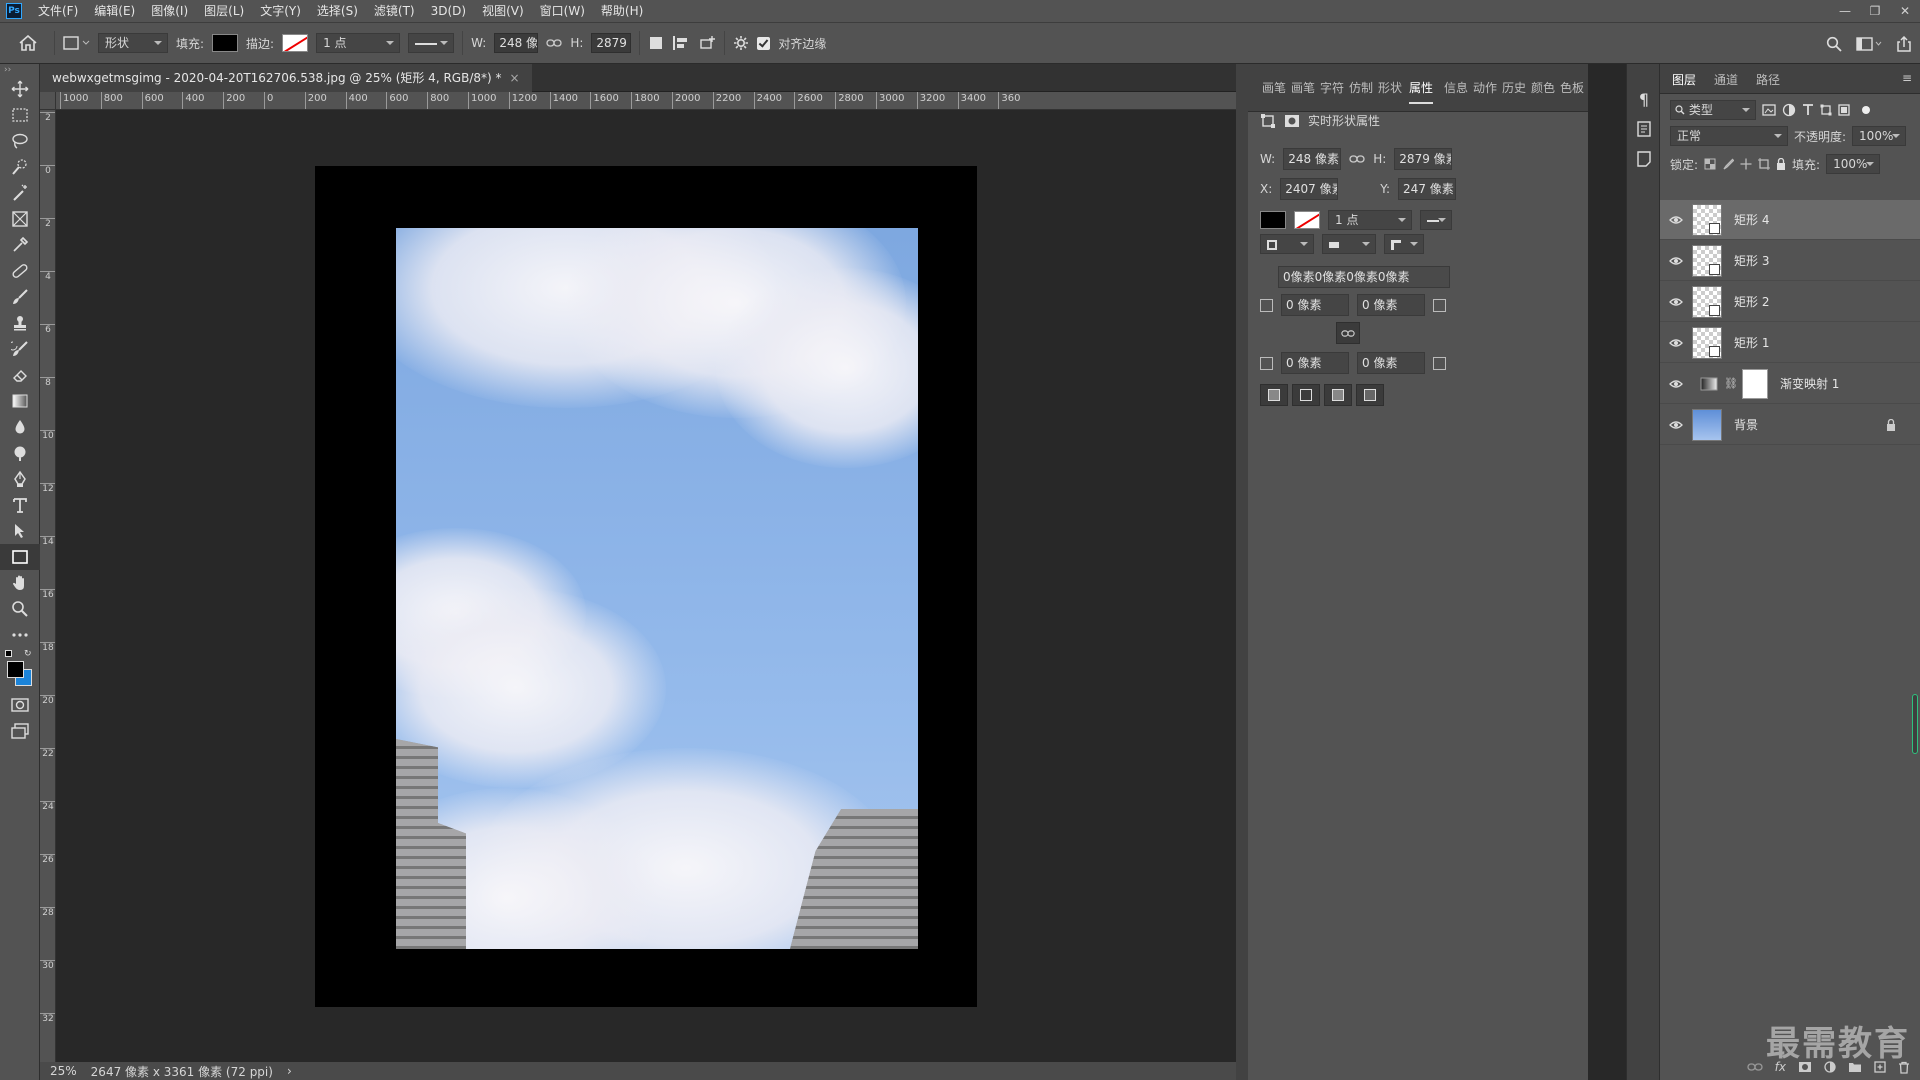  What do you see at coordinates (114, 11) in the screenshot?
I see `menu-edit: 编辑(E)` at bounding box center [114, 11].